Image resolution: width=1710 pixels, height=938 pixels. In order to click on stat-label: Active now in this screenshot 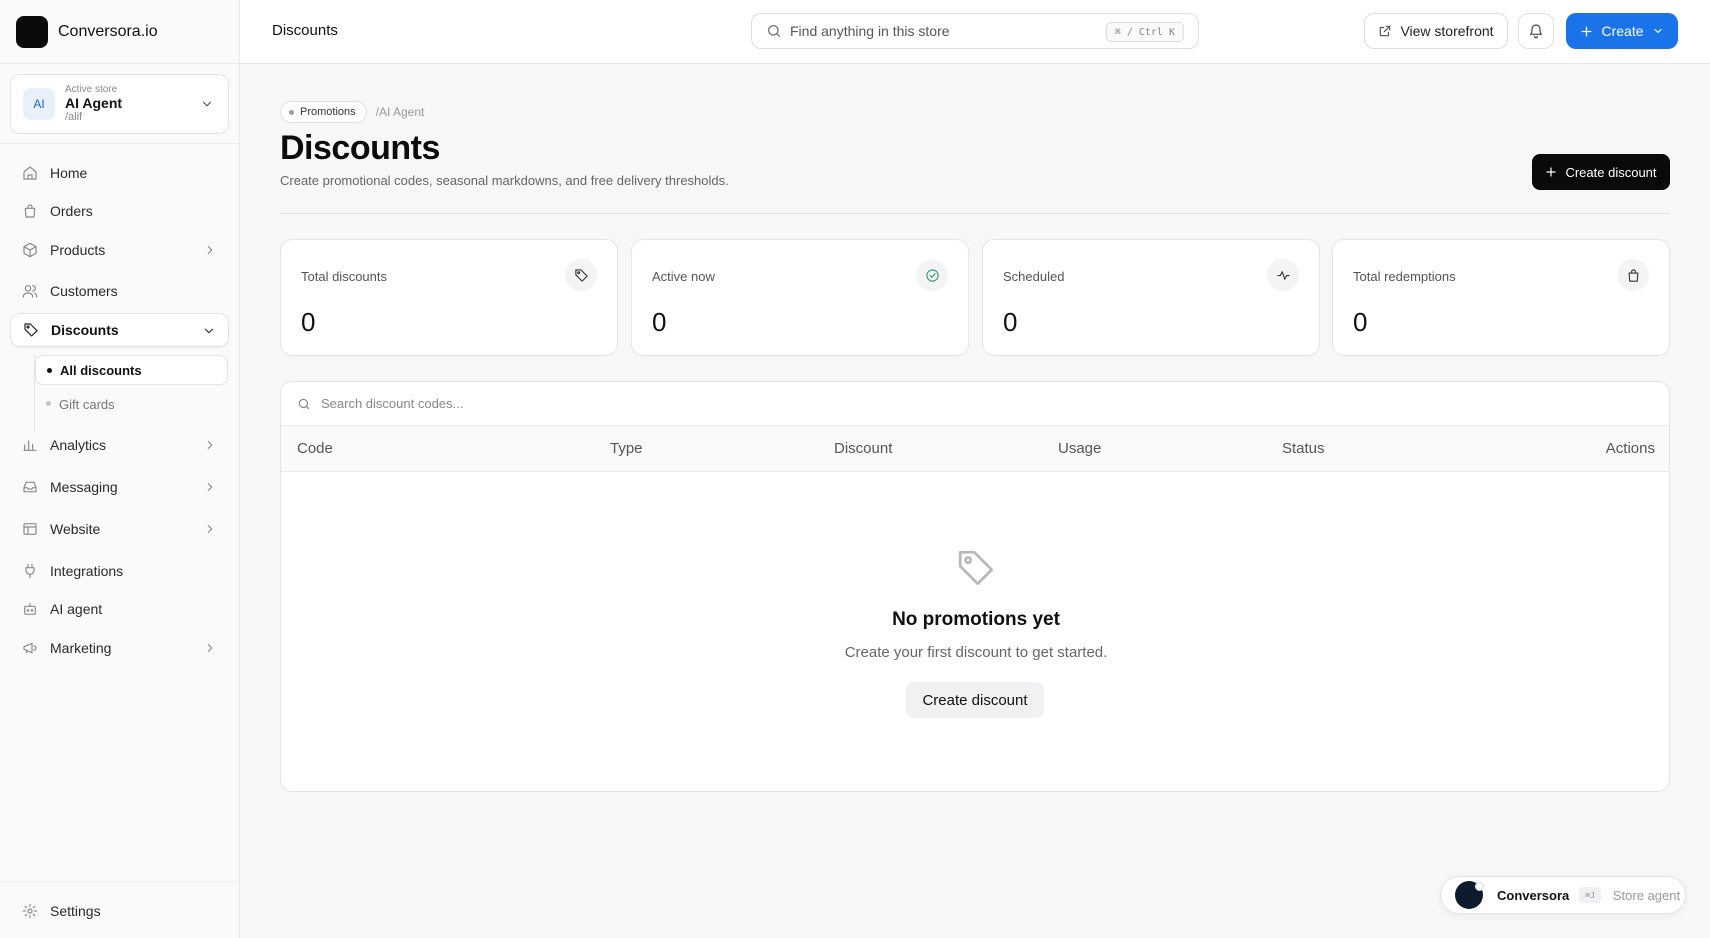, I will do `click(683, 276)`.